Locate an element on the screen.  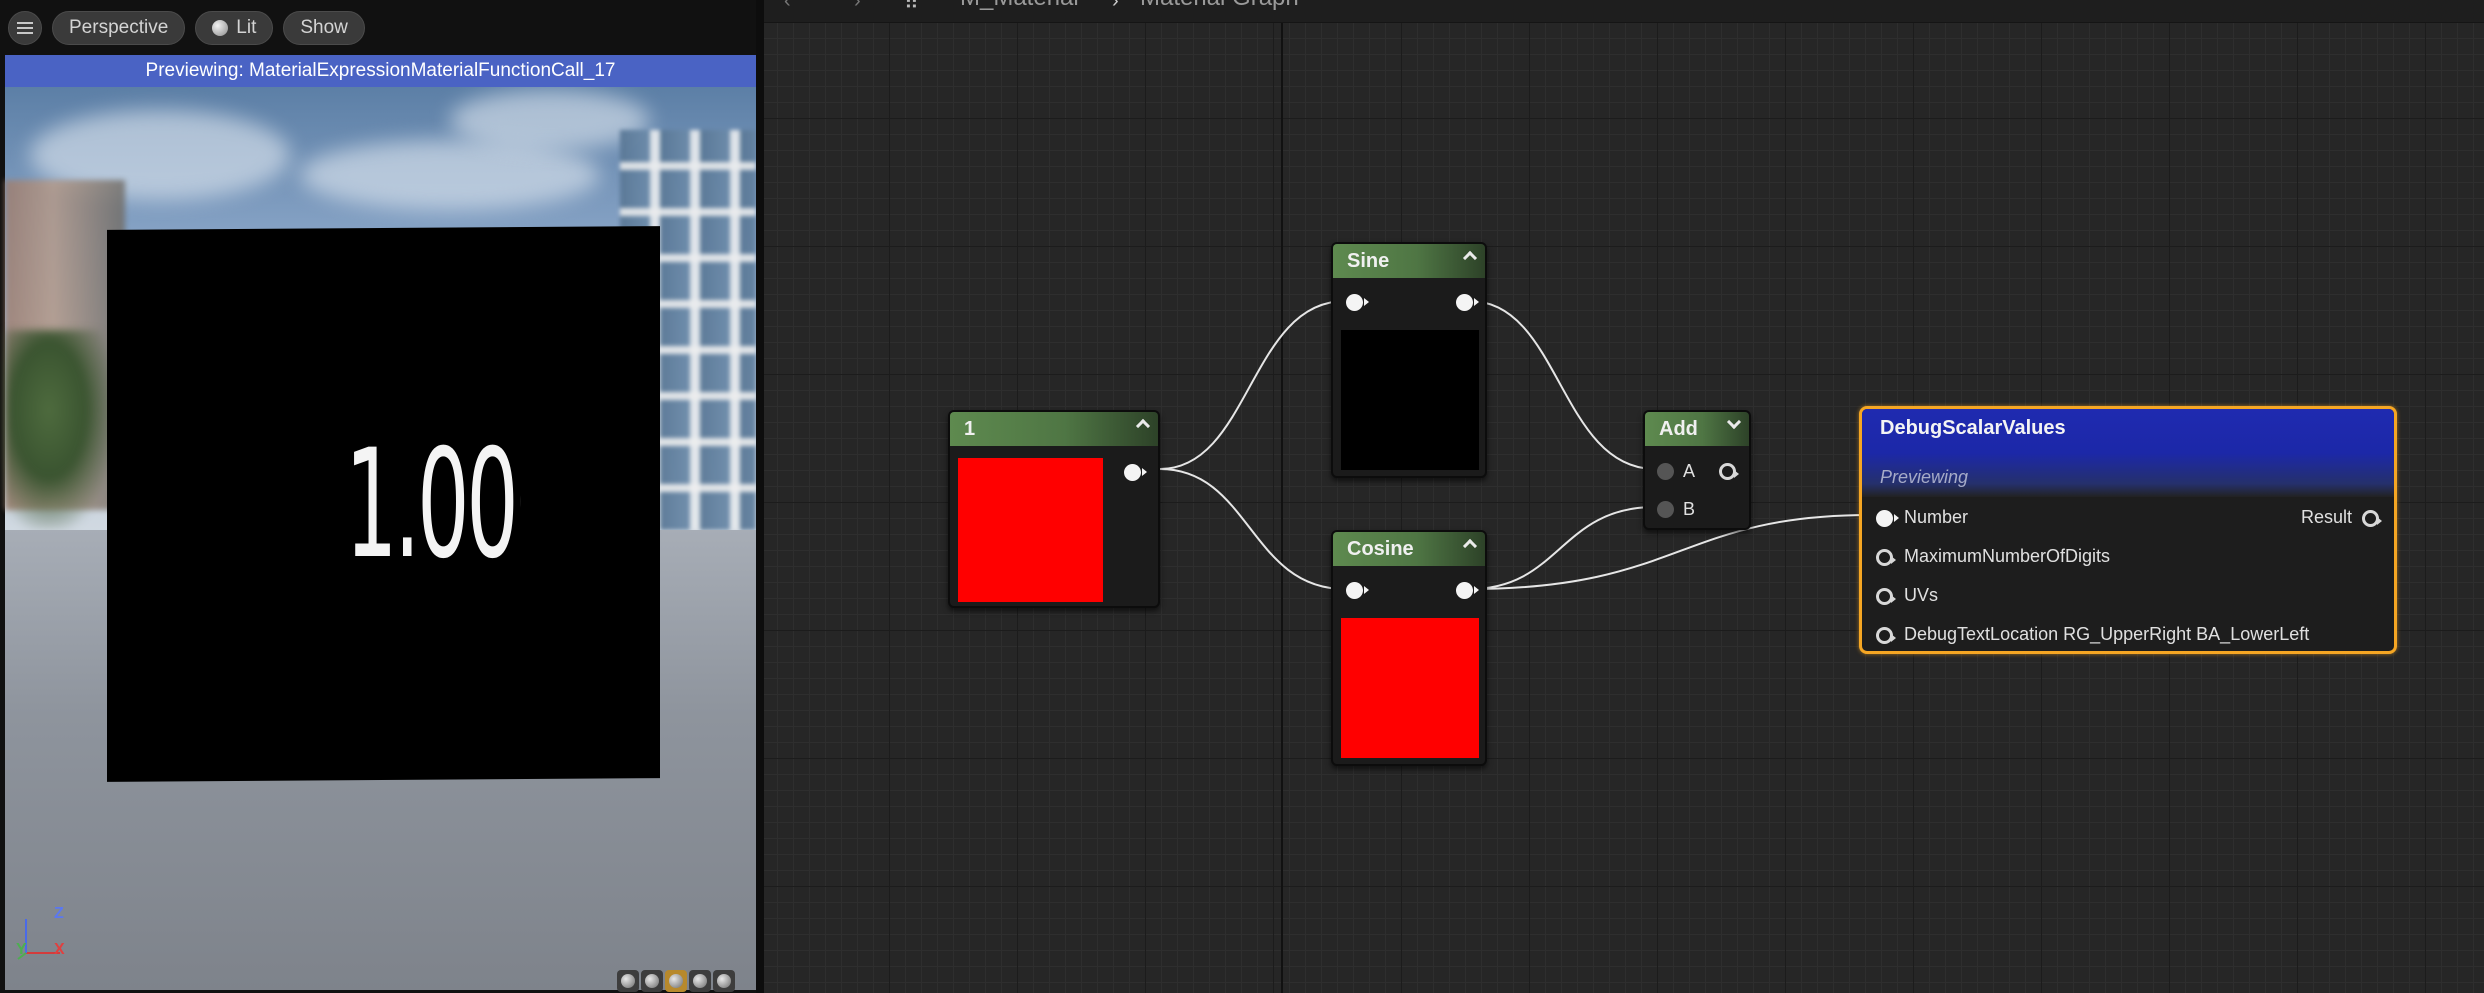
axis-z-label: Z is located at coordinates (59, 913).